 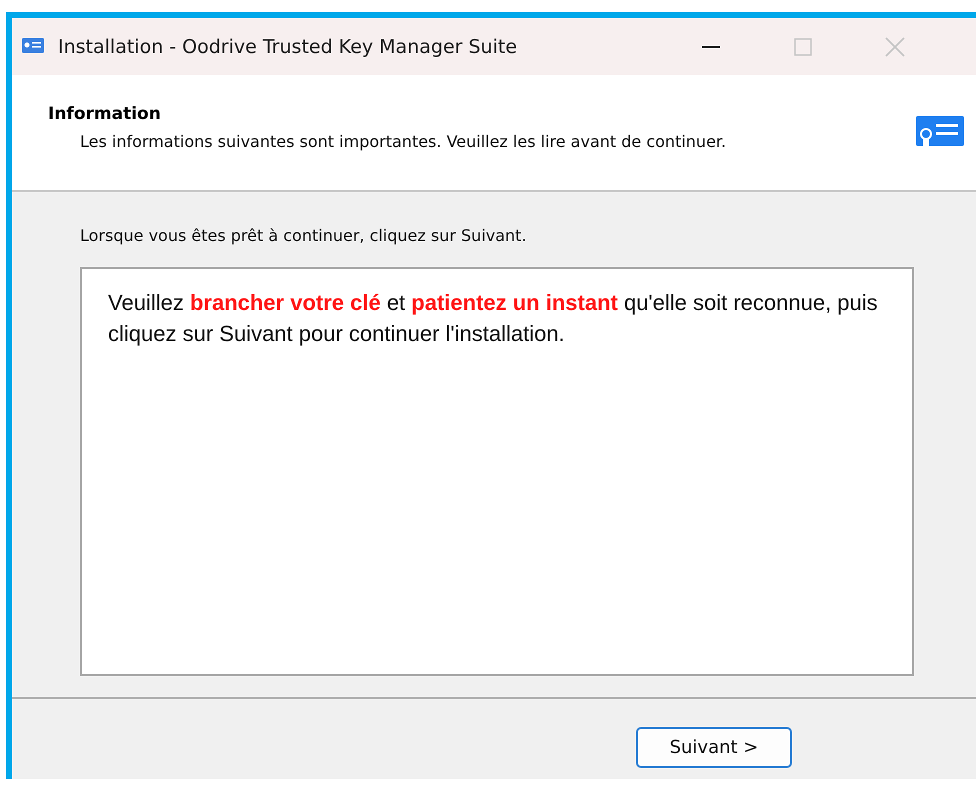 What do you see at coordinates (105, 114) in the screenshot?
I see `page-title: Information` at bounding box center [105, 114].